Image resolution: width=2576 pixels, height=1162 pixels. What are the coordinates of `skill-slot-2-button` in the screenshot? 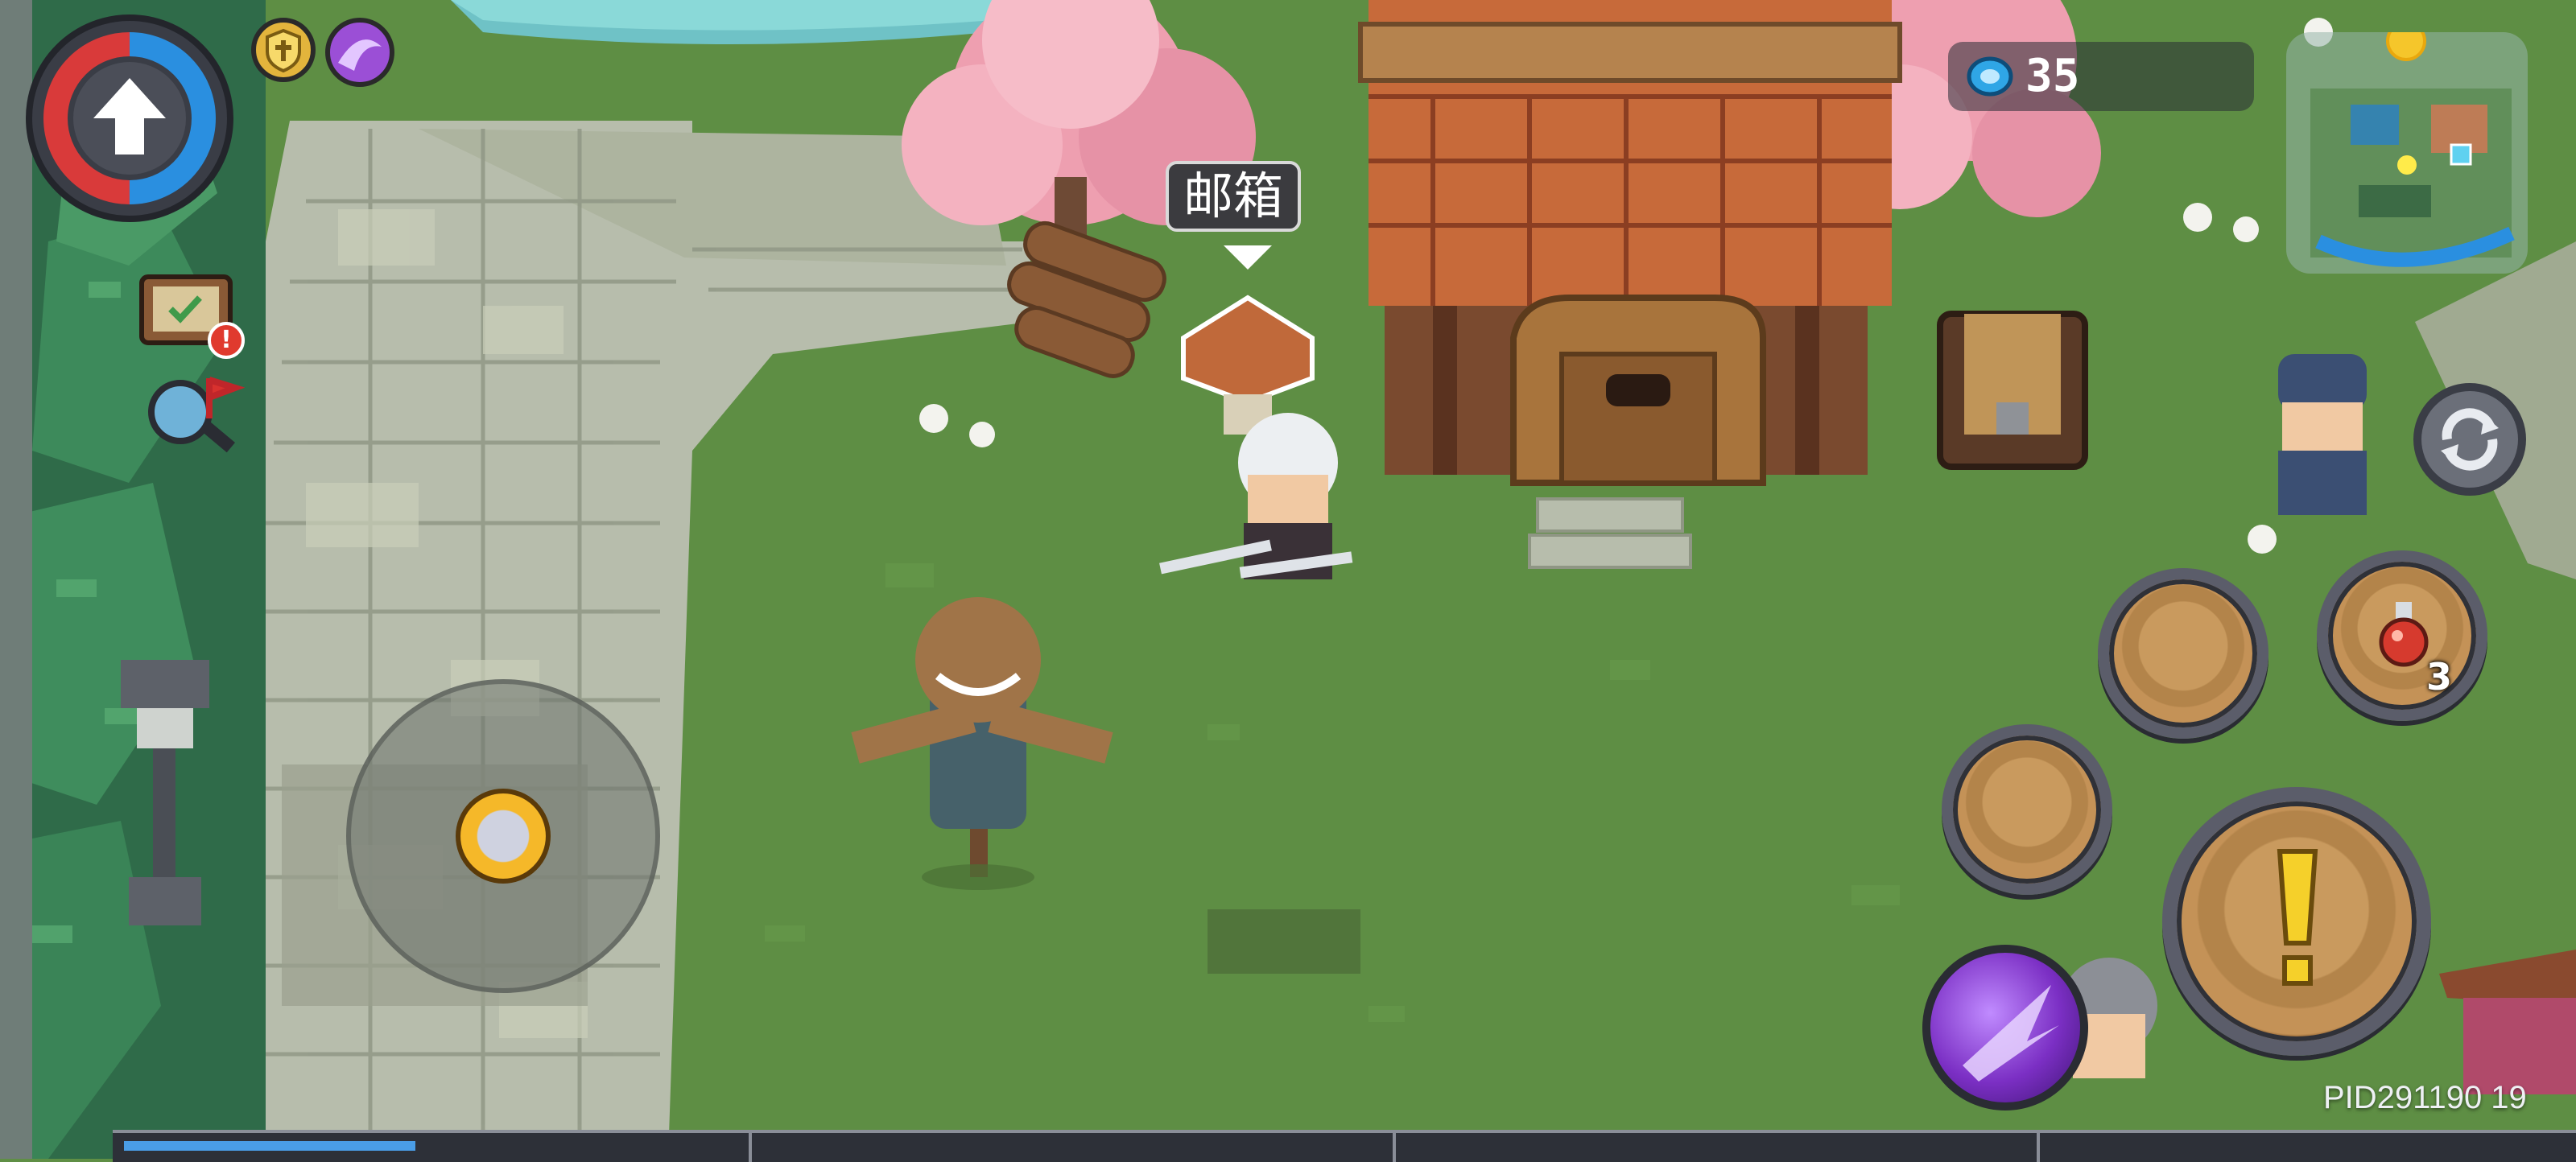 It's located at (2027, 809).